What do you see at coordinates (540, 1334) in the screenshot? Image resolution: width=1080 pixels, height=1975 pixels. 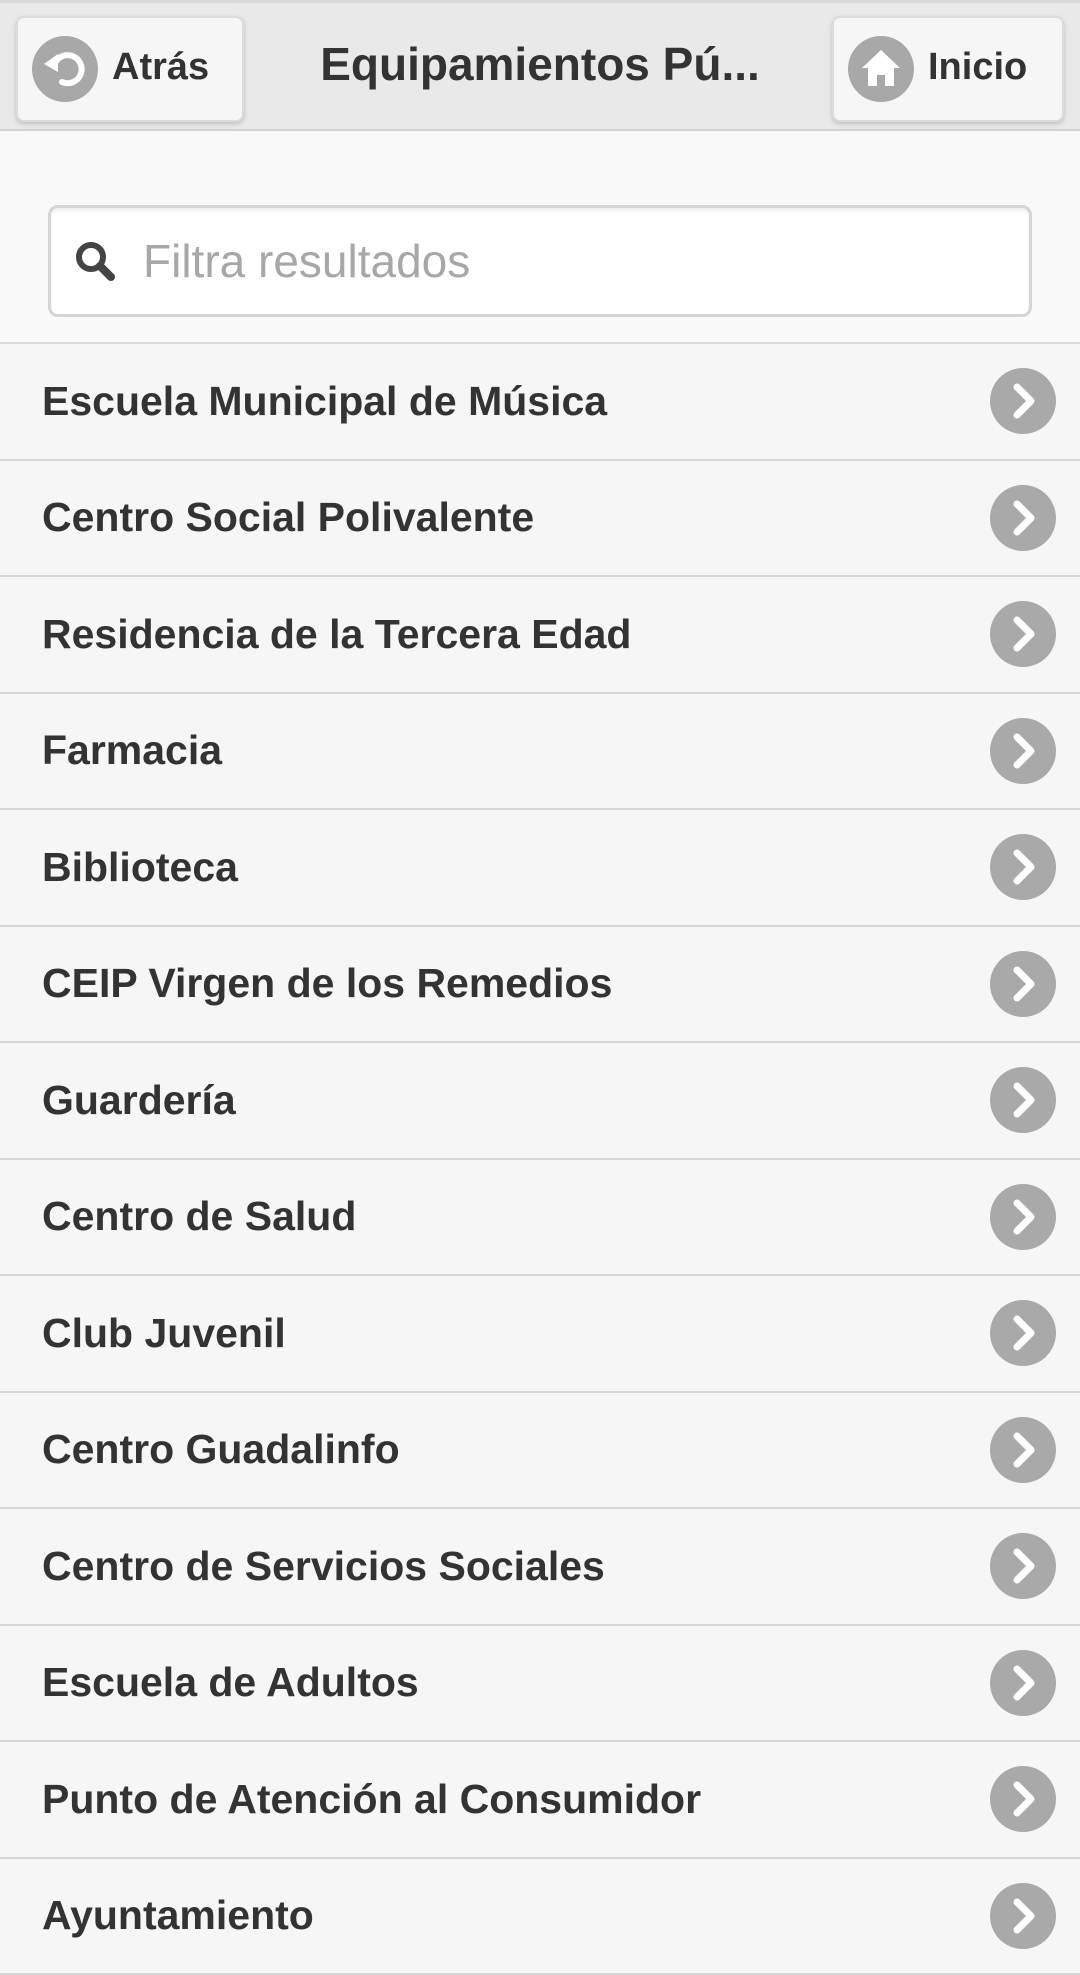 I see `list-item: Club Juvenil` at bounding box center [540, 1334].